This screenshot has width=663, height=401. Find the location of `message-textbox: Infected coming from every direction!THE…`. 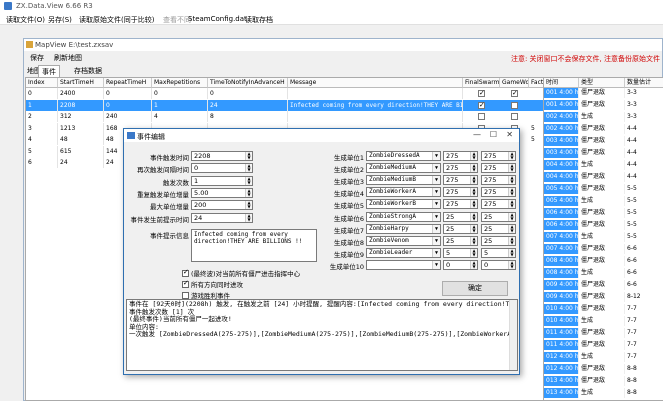

message-textbox: Infected coming from every direction!THE… is located at coordinates (254, 245).